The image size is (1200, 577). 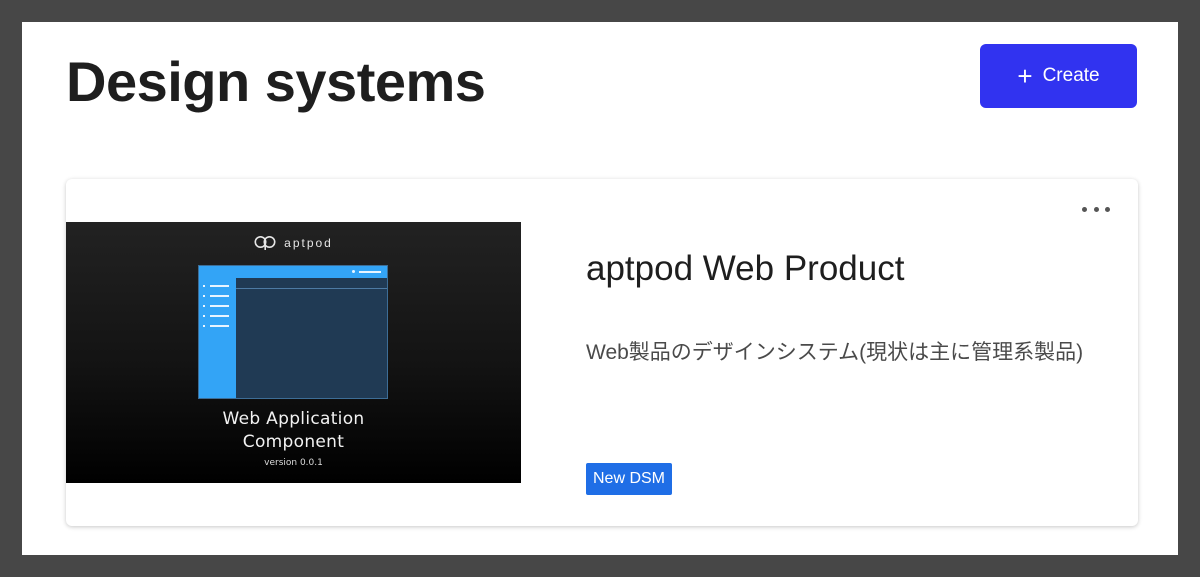 I want to click on thumbnail-title-line2: Component, so click(x=293, y=442).